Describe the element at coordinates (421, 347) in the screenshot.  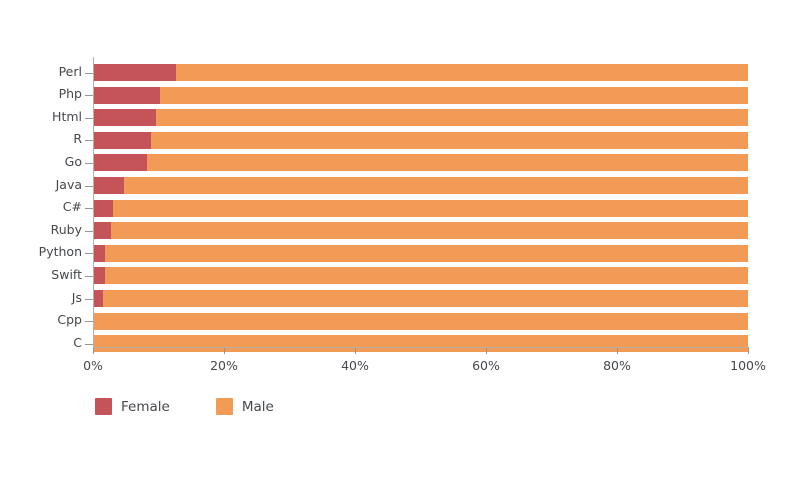
I see `x-axis-line` at that location.